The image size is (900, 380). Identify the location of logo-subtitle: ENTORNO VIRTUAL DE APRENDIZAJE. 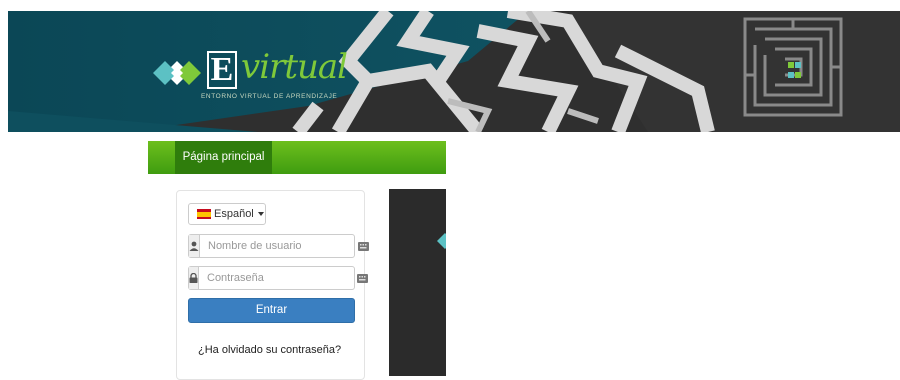
(269, 96).